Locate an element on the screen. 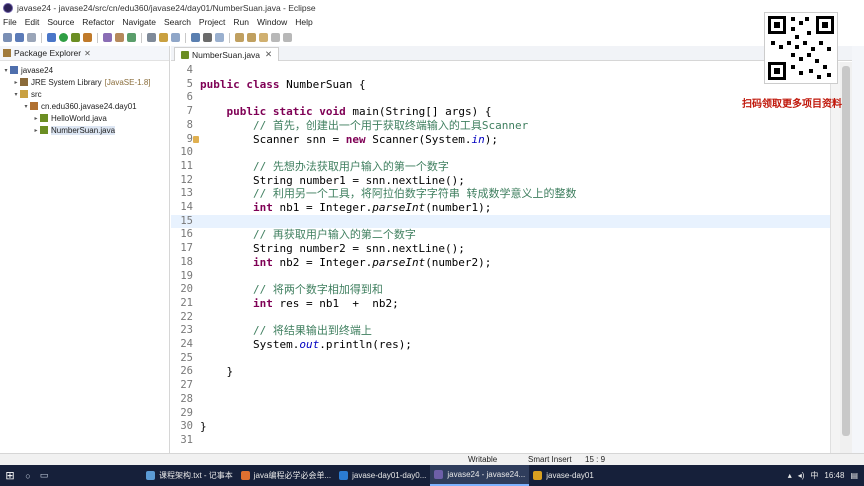 The height and width of the screenshot is (486, 864). back-icon is located at coordinates (275, 37).